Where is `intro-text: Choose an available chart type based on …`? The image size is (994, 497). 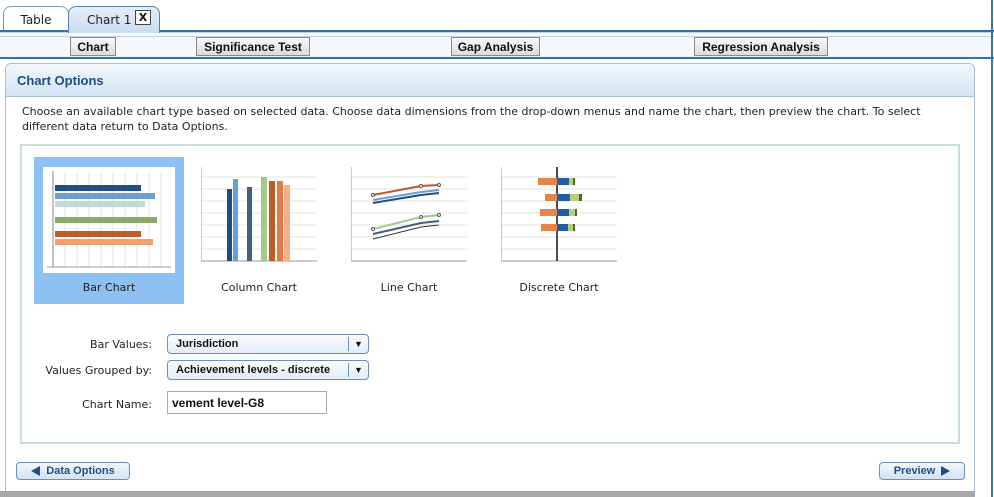
intro-text: Choose an available chart type based on … is located at coordinates (471, 119).